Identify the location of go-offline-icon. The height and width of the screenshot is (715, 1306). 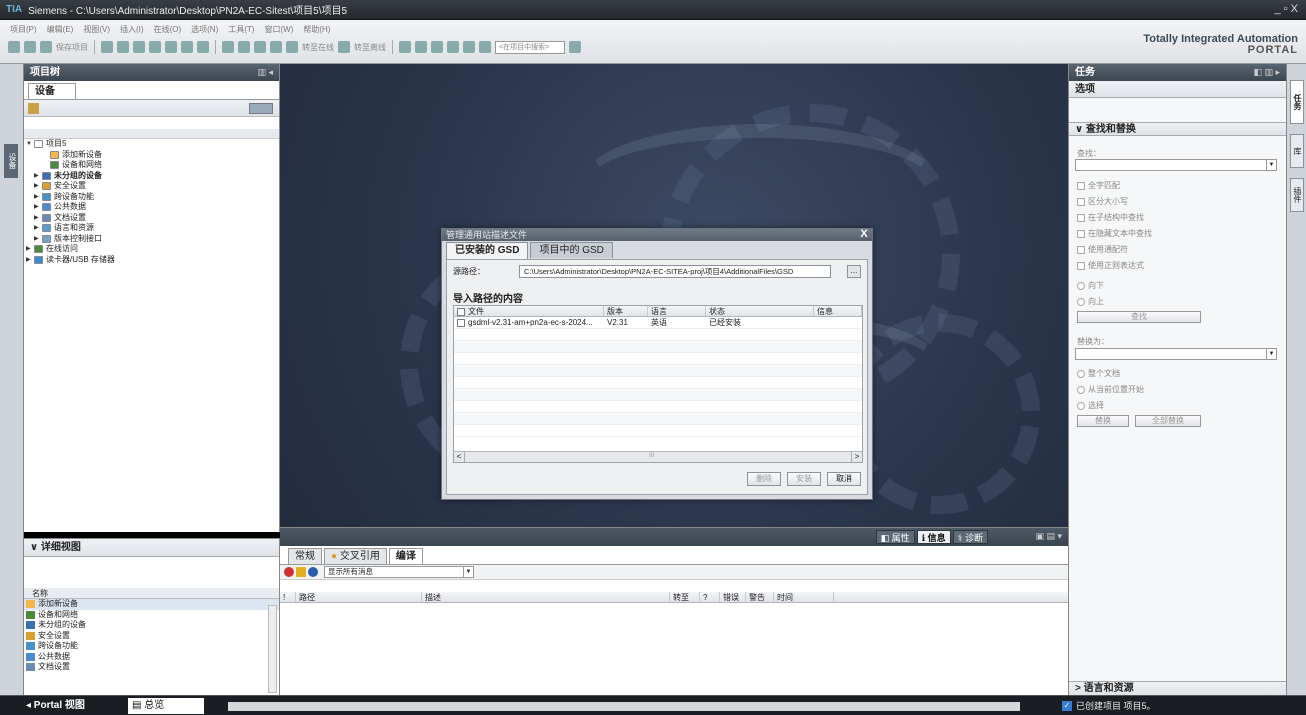
(344, 47).